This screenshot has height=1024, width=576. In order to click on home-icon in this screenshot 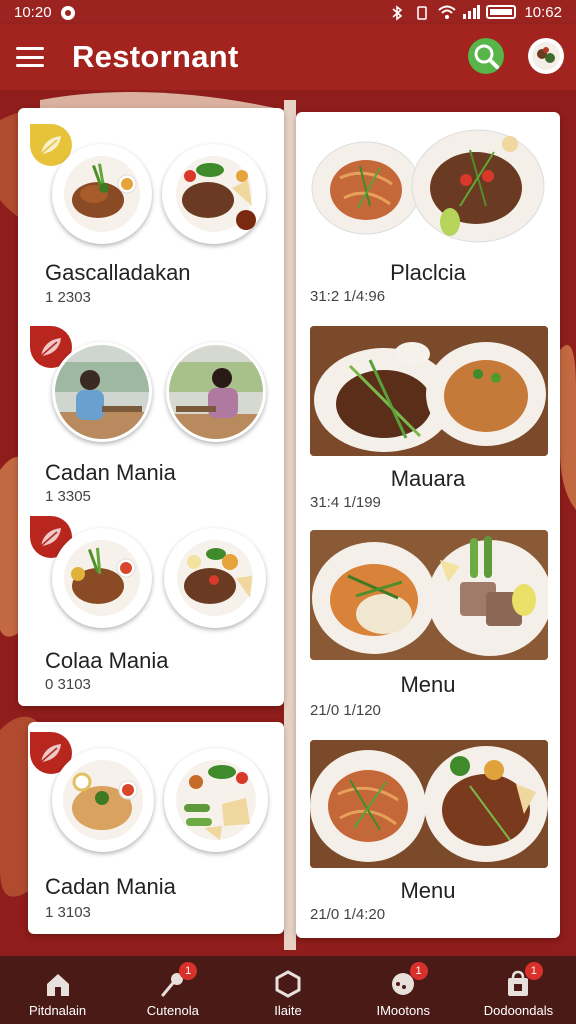, I will do `click(57, 985)`.